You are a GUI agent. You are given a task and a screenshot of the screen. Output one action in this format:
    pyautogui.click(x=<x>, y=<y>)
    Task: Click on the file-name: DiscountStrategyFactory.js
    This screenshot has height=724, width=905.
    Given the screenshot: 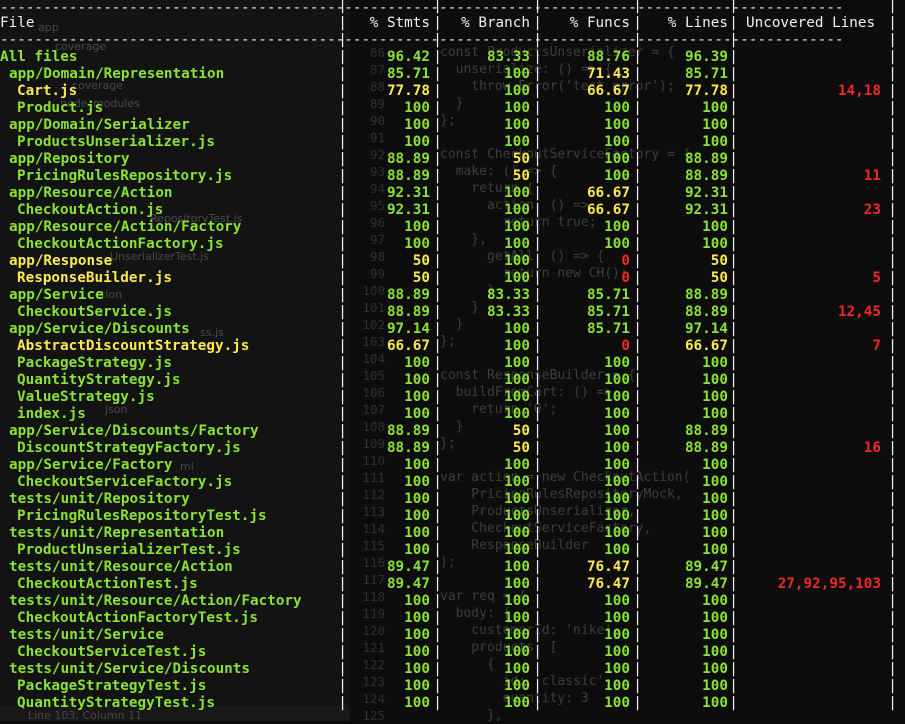 What is the action you would take?
    pyautogui.click(x=129, y=448)
    